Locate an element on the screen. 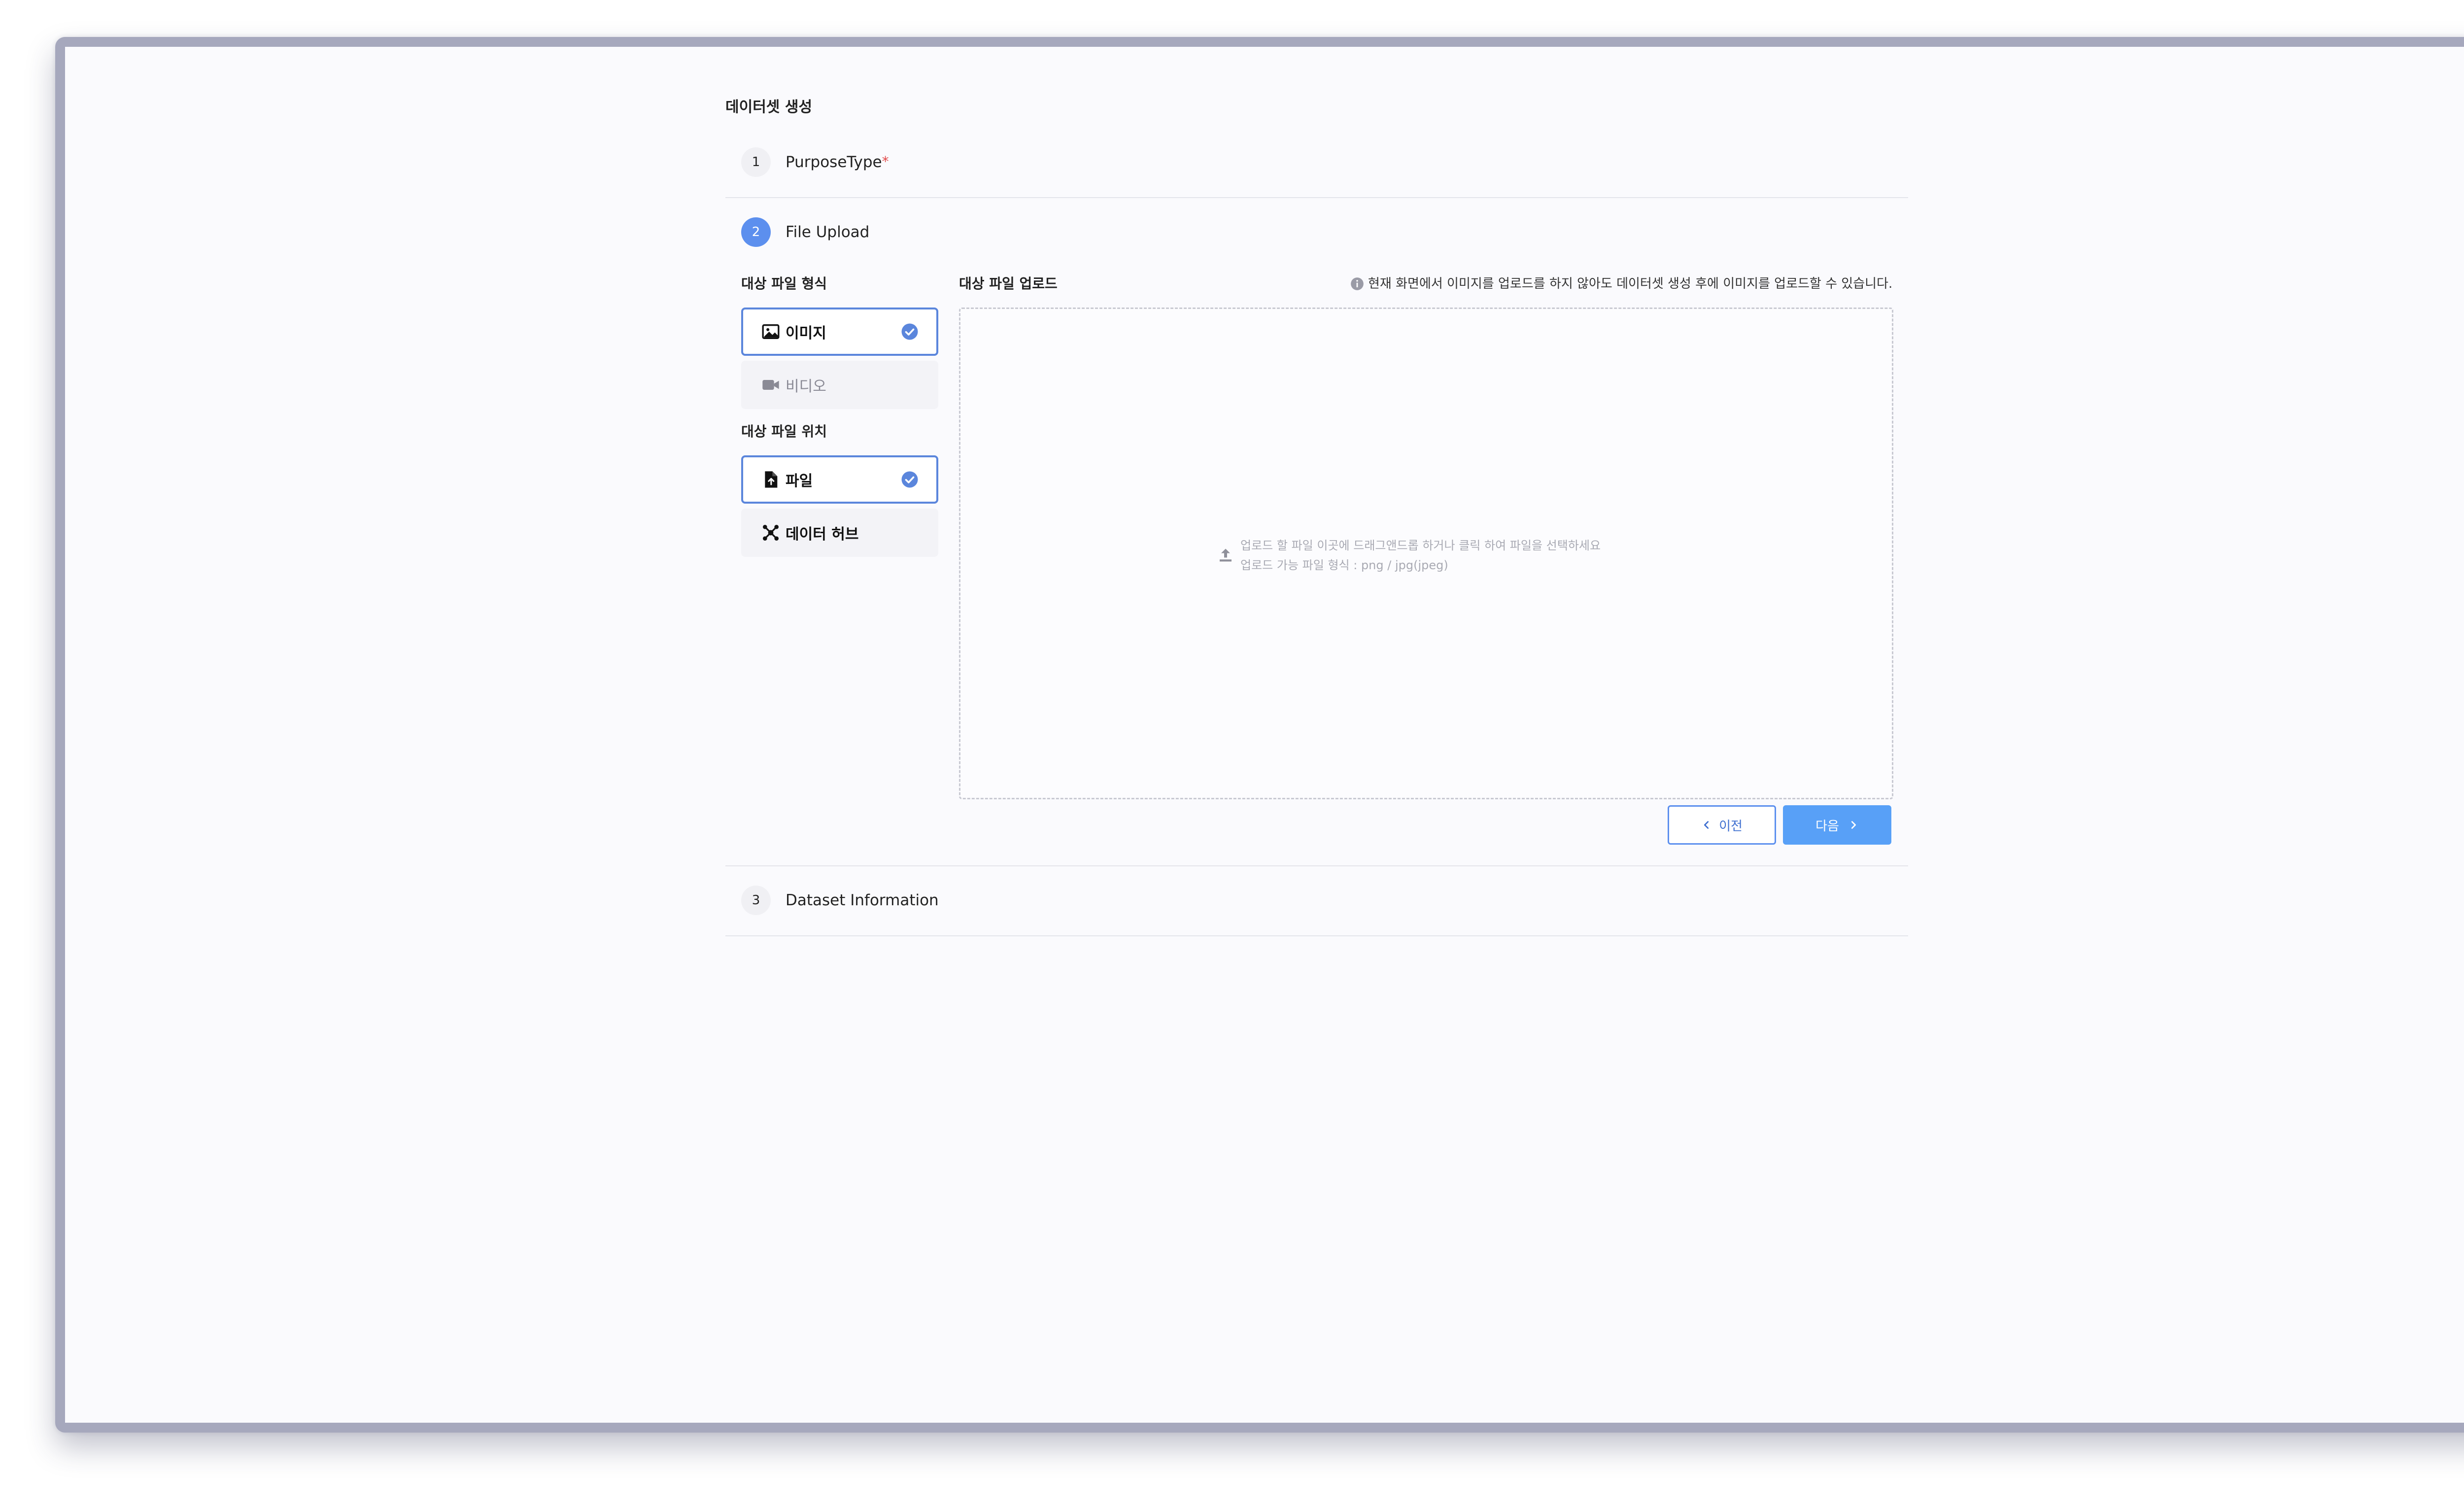  image-icon is located at coordinates (771, 332).